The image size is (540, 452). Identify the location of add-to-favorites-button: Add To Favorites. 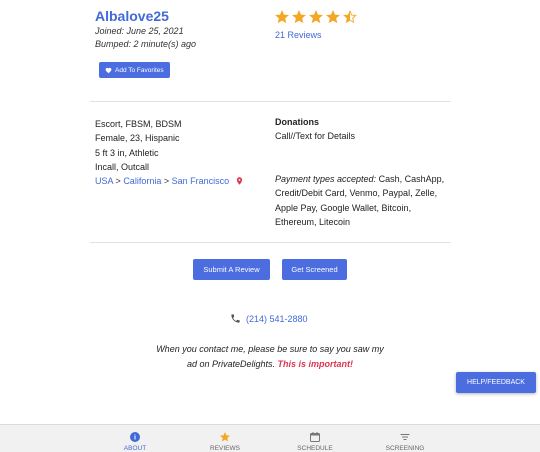
(134, 70).